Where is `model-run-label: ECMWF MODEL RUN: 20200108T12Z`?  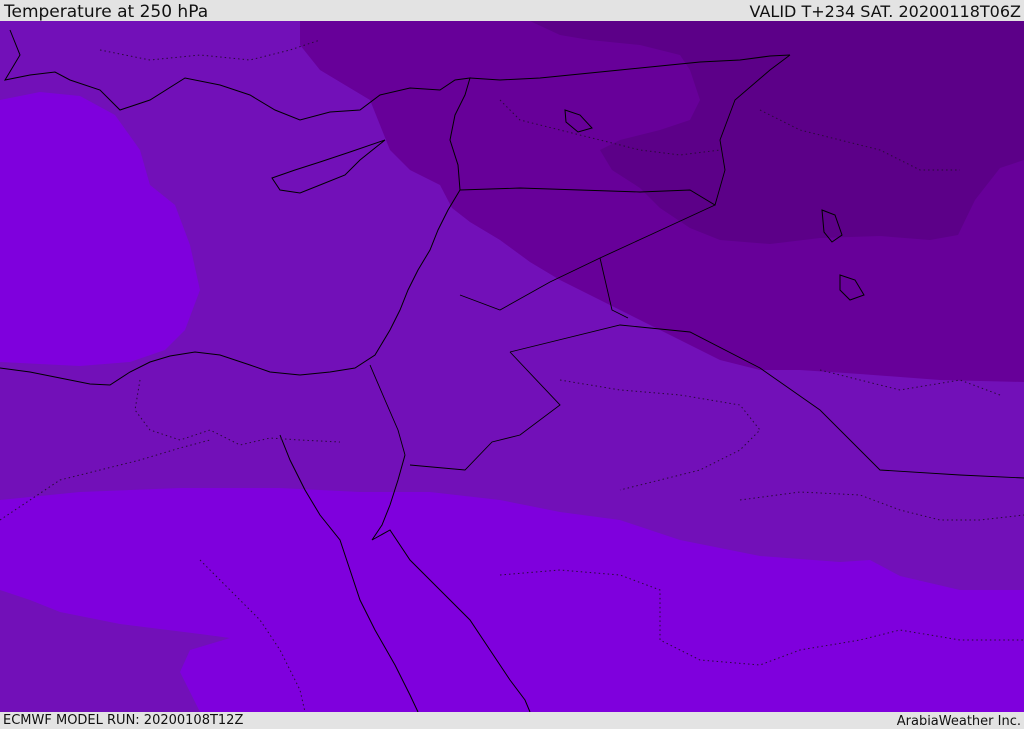 model-run-label: ECMWF MODEL RUN: 20200108T12Z is located at coordinates (123, 720).